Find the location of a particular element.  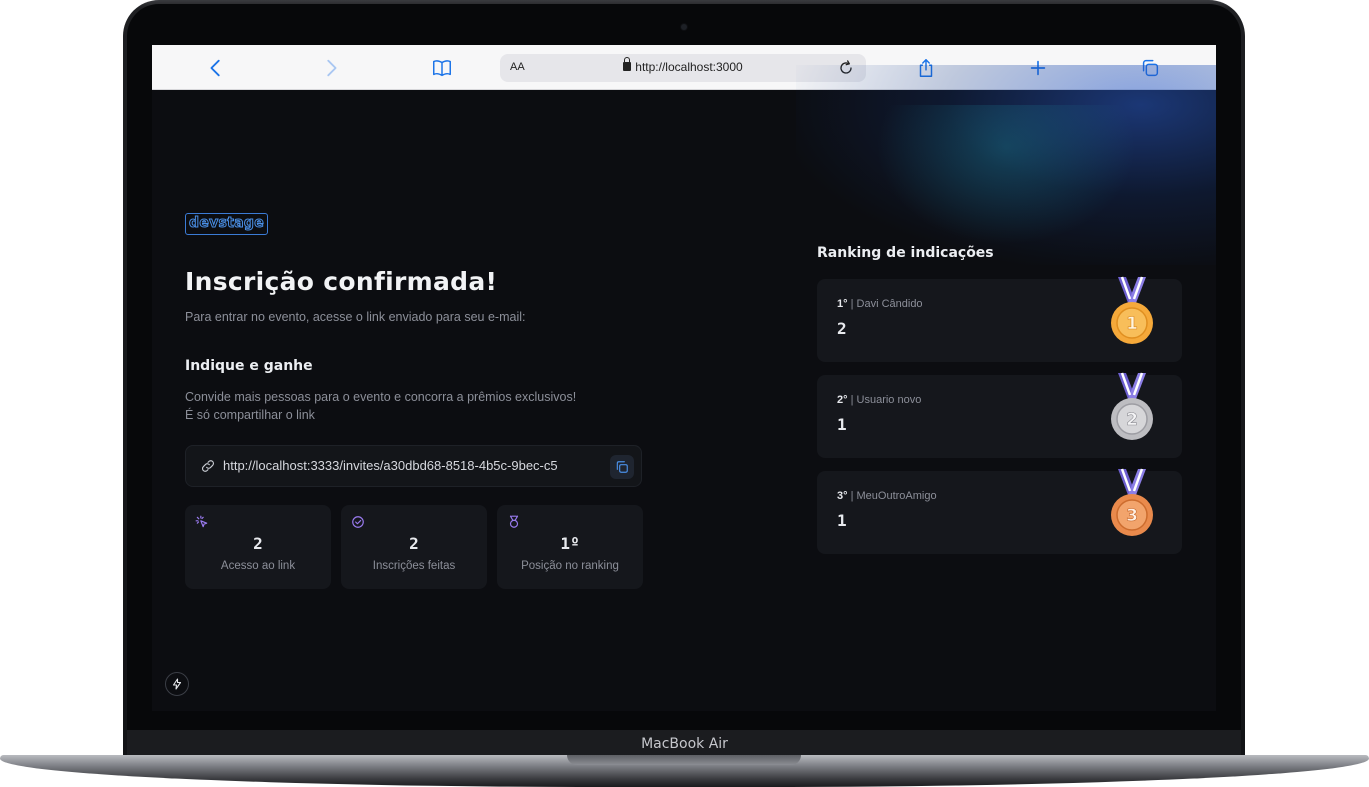

ranking-entry-3: 3° | MeuOutroAmigo 1 3 is located at coordinates (999, 511).